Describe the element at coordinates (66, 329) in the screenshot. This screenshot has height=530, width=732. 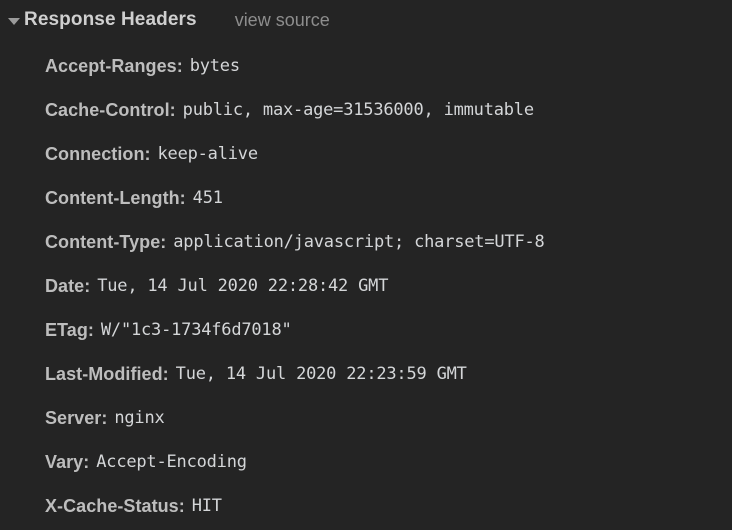
I see `header-name: ETag` at that location.